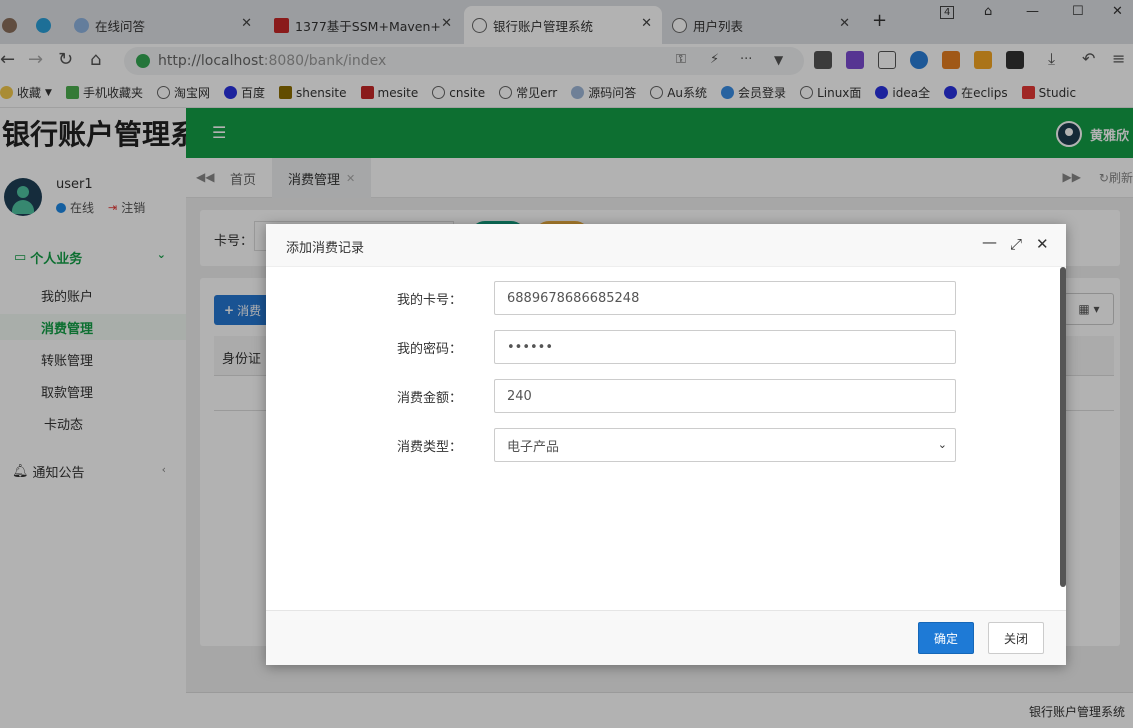 This screenshot has width=1133, height=728. Describe the element at coordinates (1042, 244) in the screenshot. I see `close-icon: ✕` at that location.